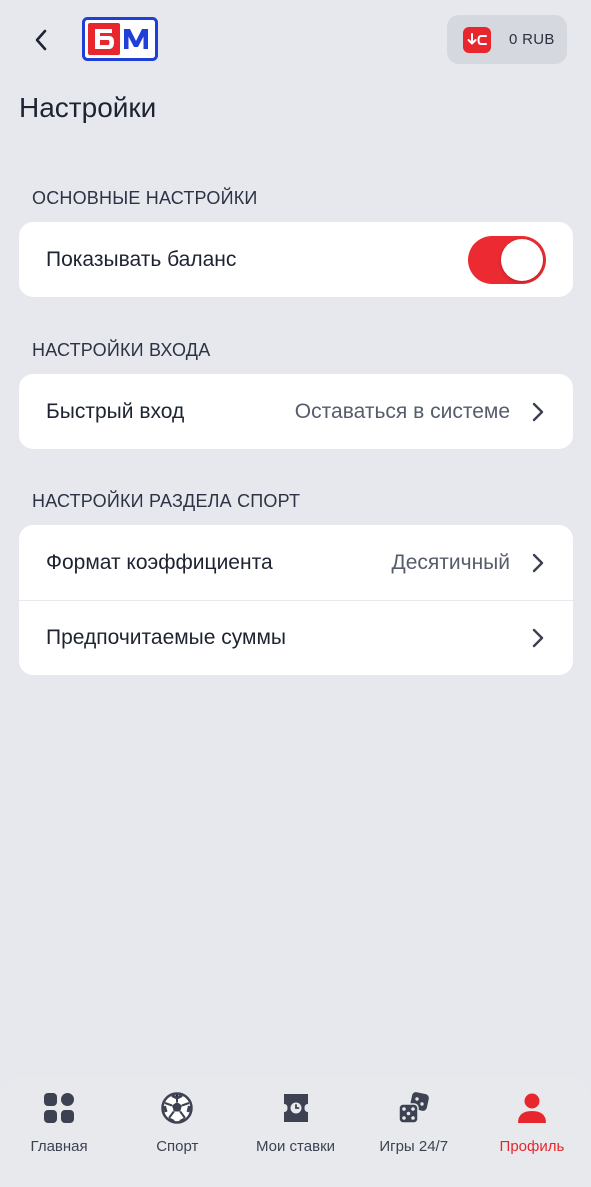  Describe the element at coordinates (295, 40) in the screenshot. I see `top-bar: 0 RUB` at that location.